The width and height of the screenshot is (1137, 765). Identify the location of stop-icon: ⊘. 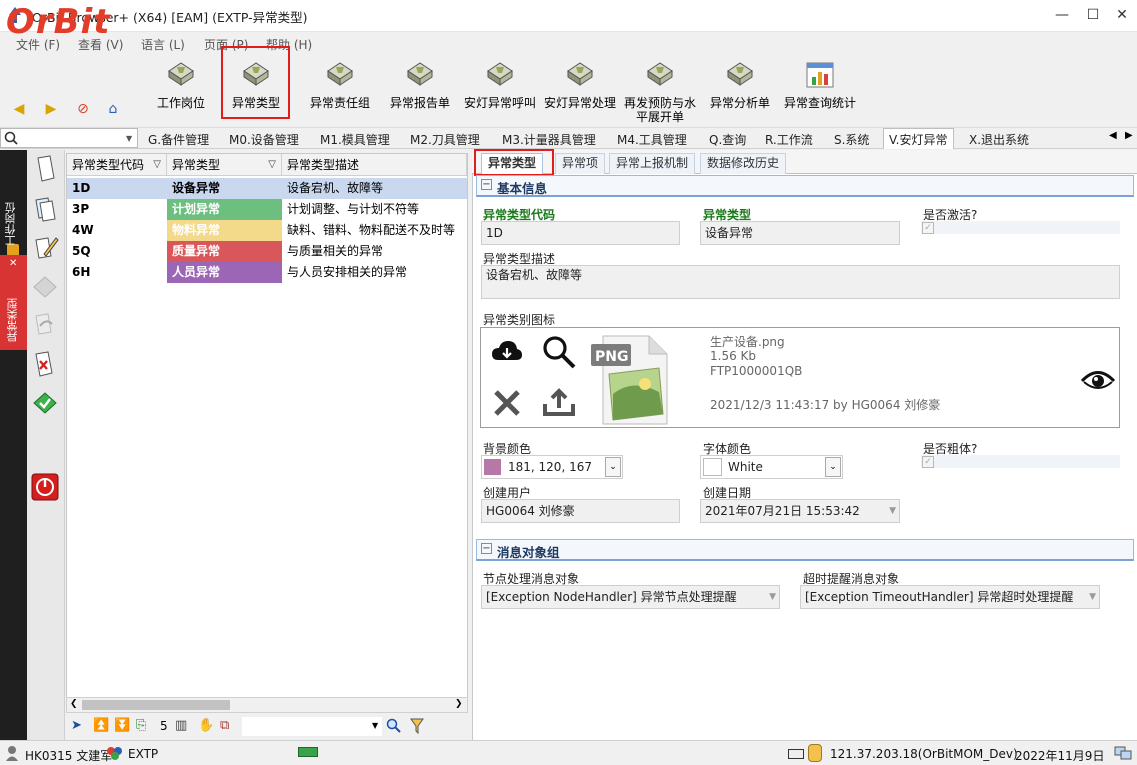
(83, 109).